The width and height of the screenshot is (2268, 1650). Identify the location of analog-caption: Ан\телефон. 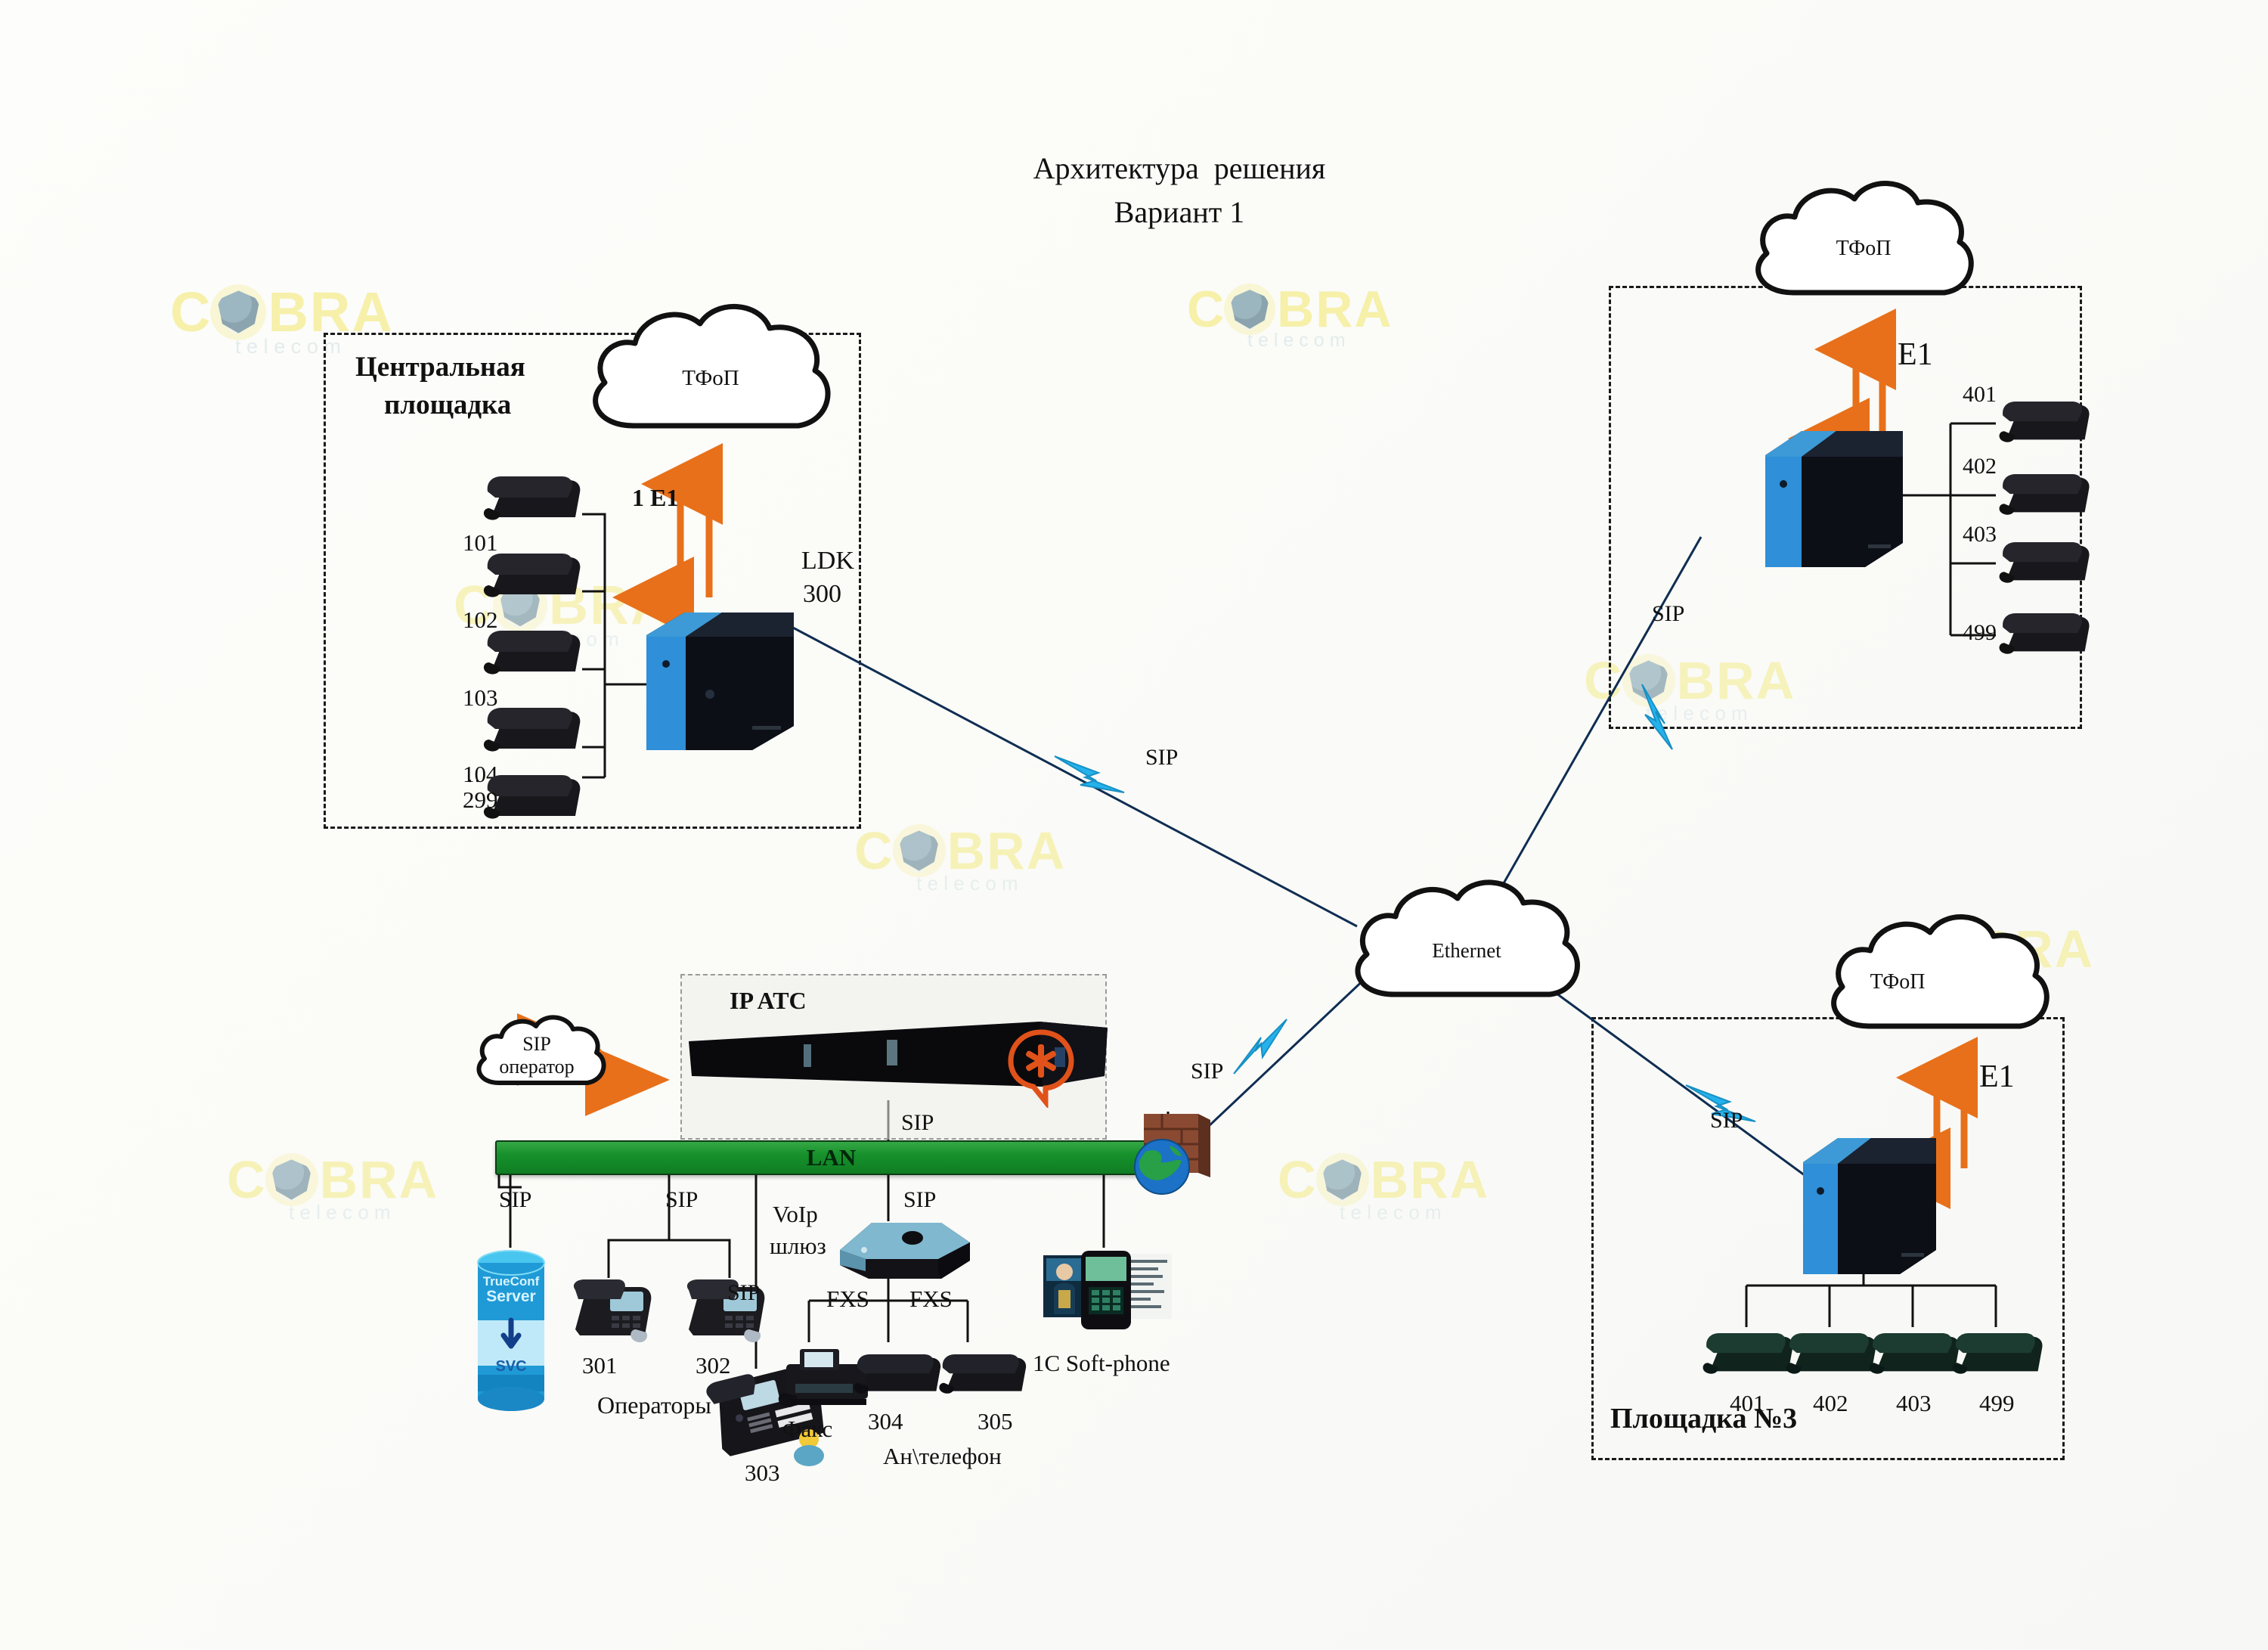
(943, 1456).